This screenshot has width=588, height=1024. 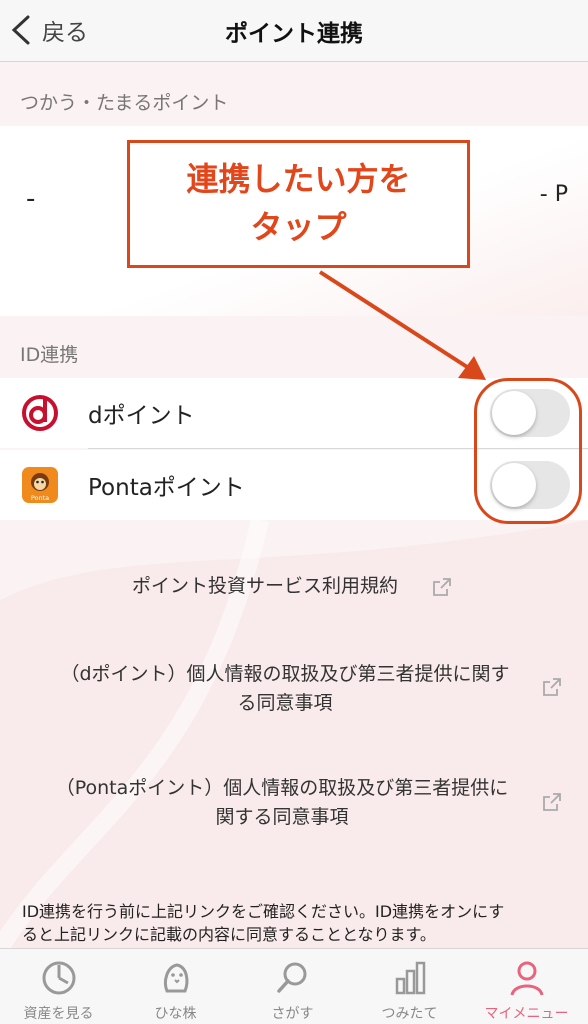 I want to click on tab-my-menu: マイメニュー, so click(x=526, y=986).